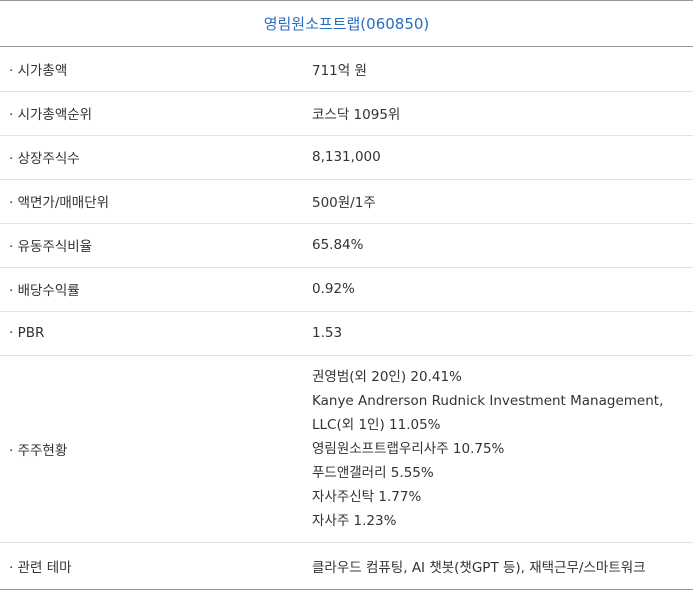 This screenshot has height=597, width=693. I want to click on label-listed-shares: · 상장주식수, so click(156, 157).